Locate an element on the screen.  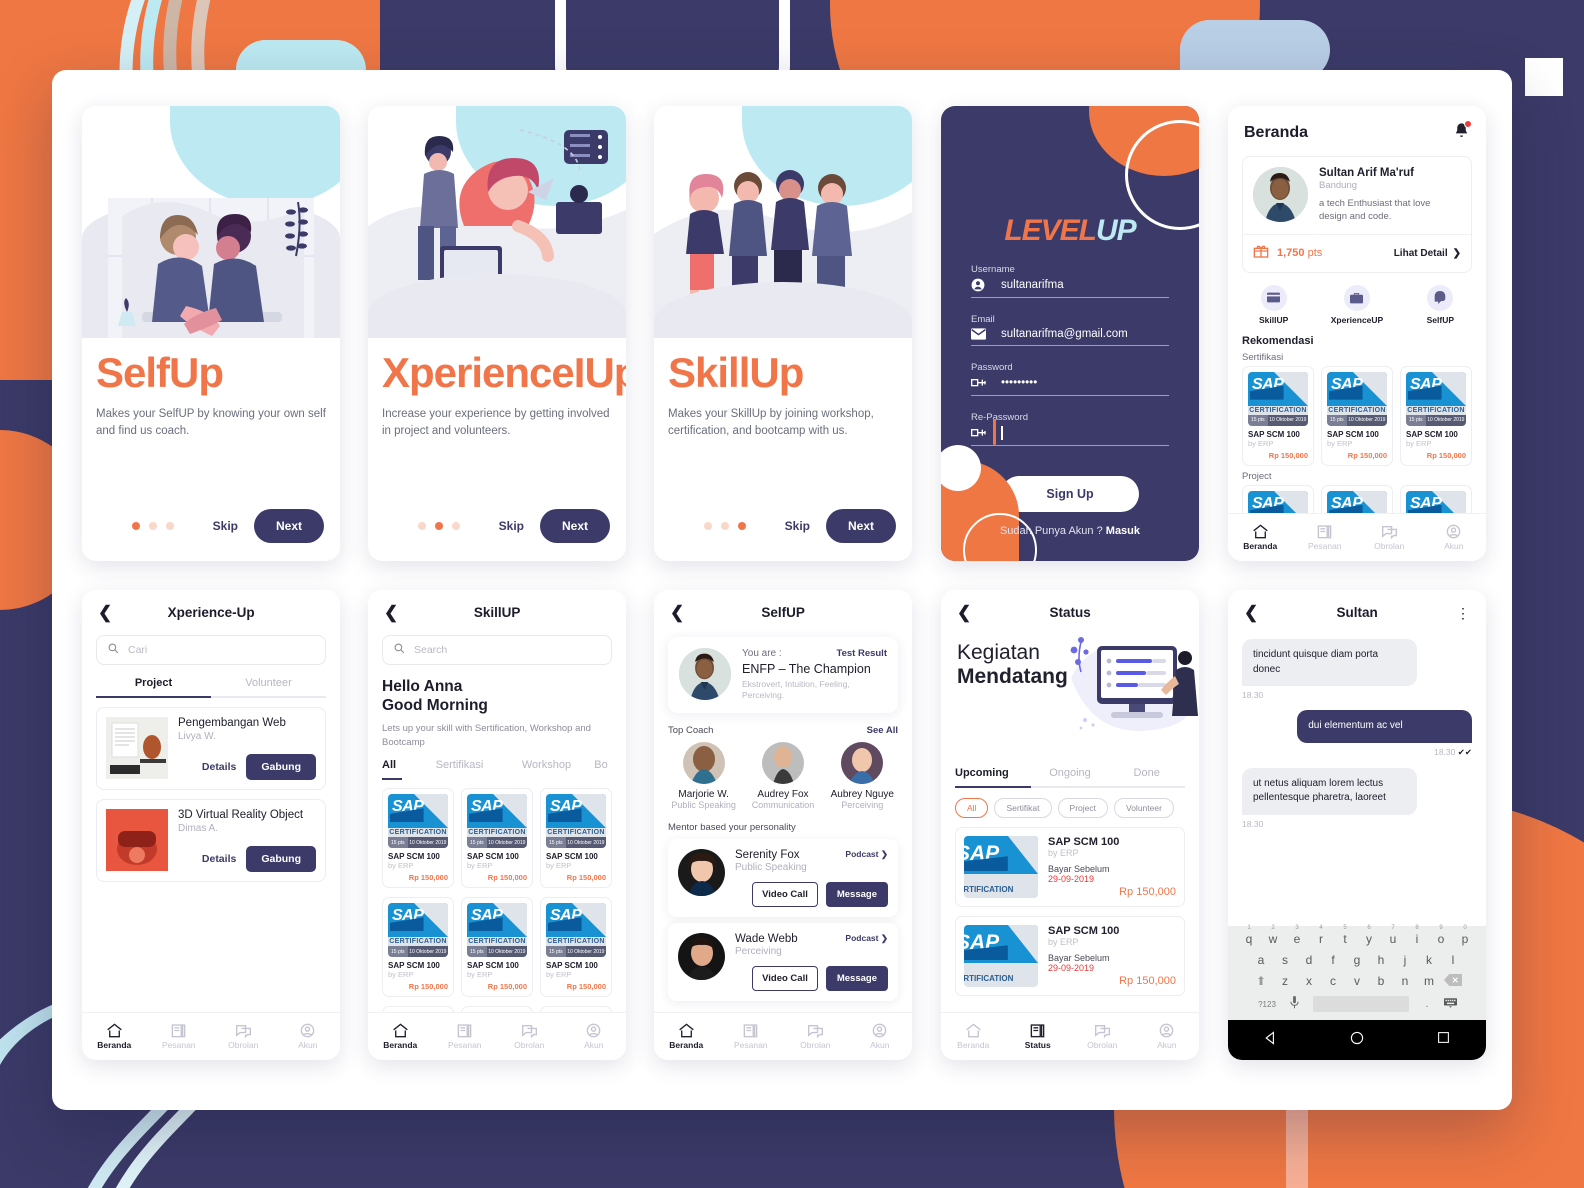
see-all-link: See All is located at coordinates (882, 730).